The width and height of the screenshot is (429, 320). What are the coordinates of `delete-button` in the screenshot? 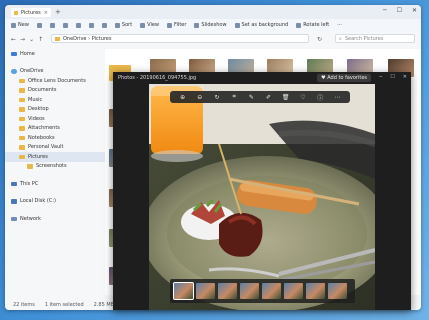 It's located at (104, 25).